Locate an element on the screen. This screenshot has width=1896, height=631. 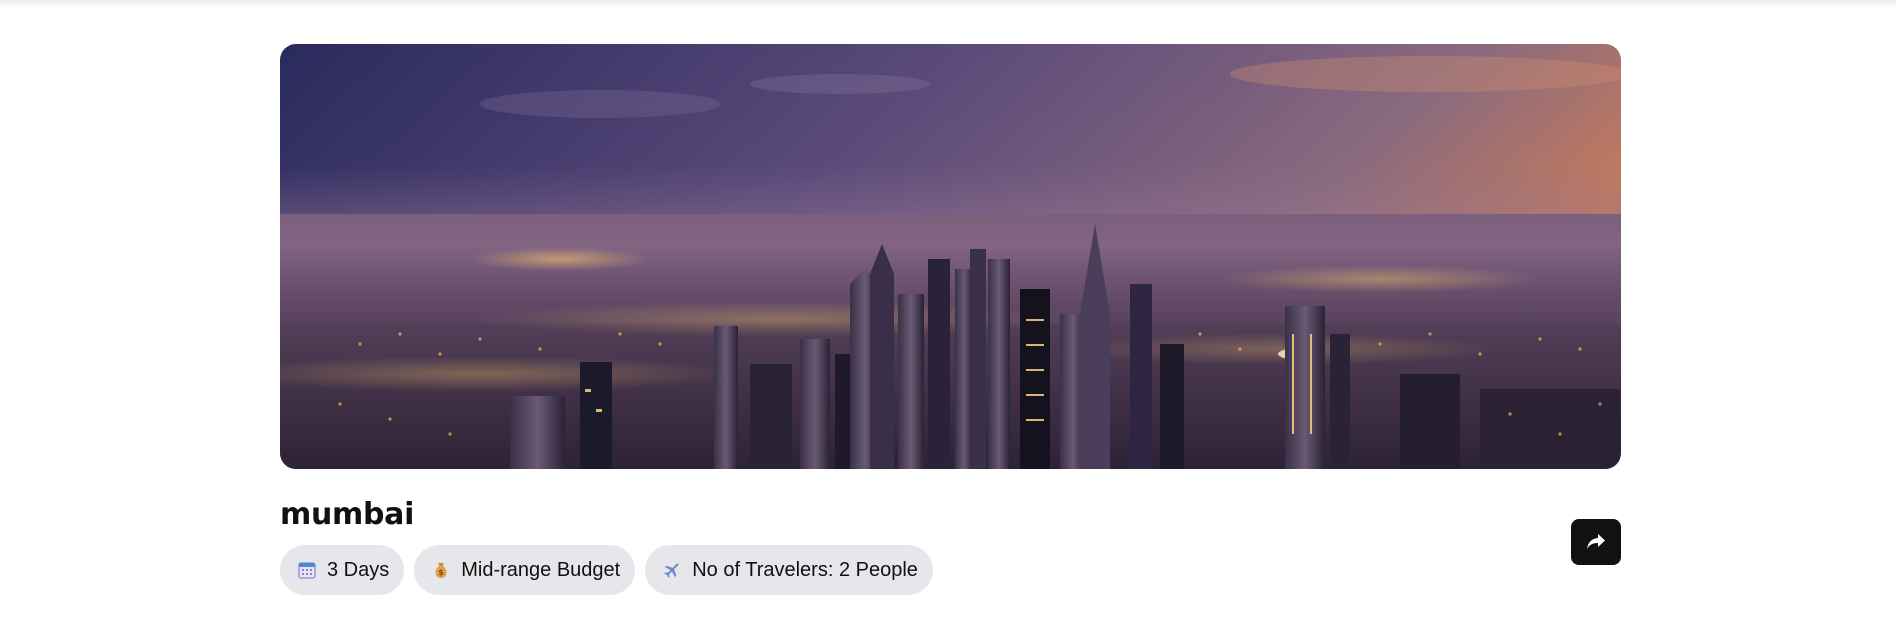
share-button is located at coordinates (1596, 542).